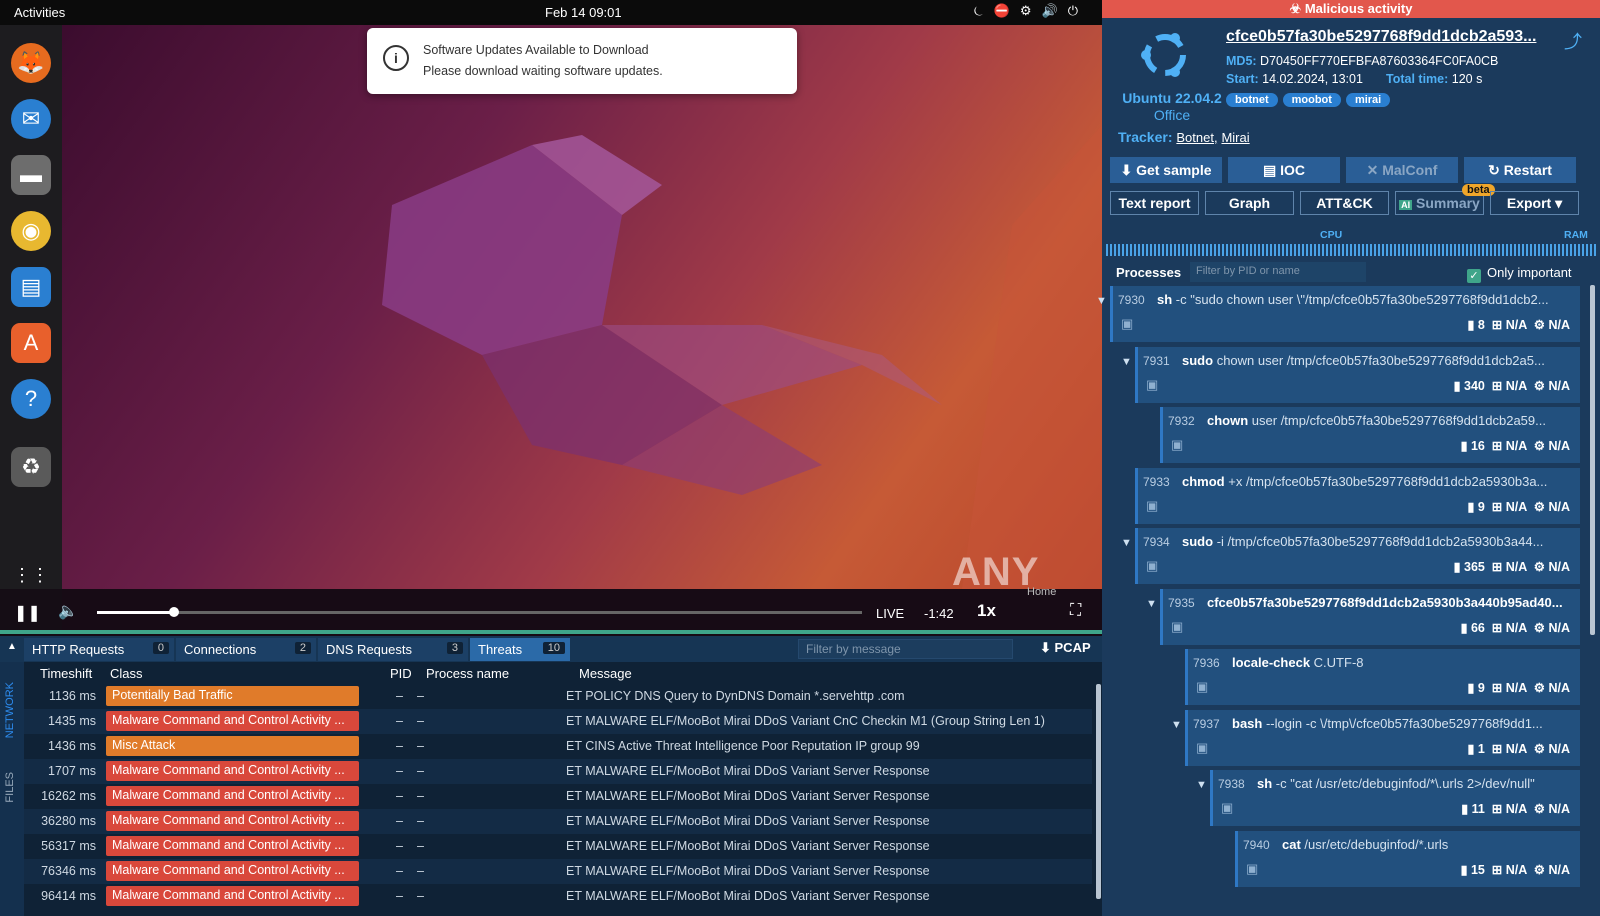 The height and width of the screenshot is (916, 1600). What do you see at coordinates (1166, 170) in the screenshot?
I see `get-sample-button: ⬇ Get sample` at bounding box center [1166, 170].